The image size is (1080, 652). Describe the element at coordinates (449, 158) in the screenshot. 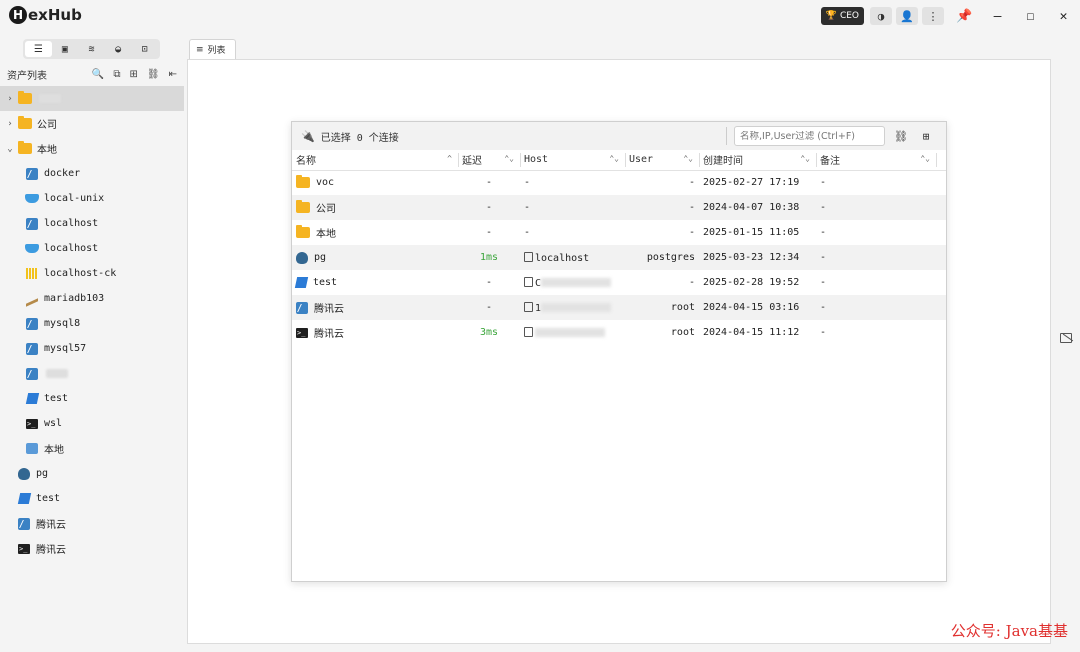

I see `sort-up-icon: ^` at that location.